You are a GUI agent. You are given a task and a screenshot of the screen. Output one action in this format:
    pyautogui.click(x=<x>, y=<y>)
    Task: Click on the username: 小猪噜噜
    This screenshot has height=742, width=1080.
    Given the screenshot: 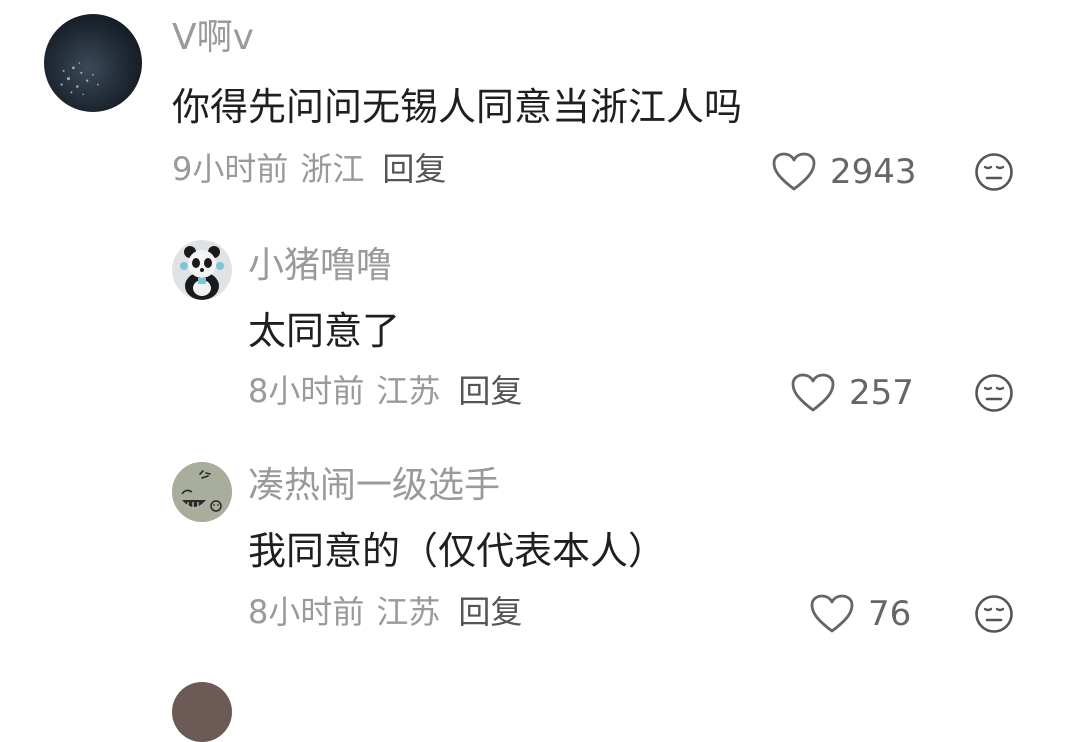 What is the action you would take?
    pyautogui.click(x=320, y=266)
    